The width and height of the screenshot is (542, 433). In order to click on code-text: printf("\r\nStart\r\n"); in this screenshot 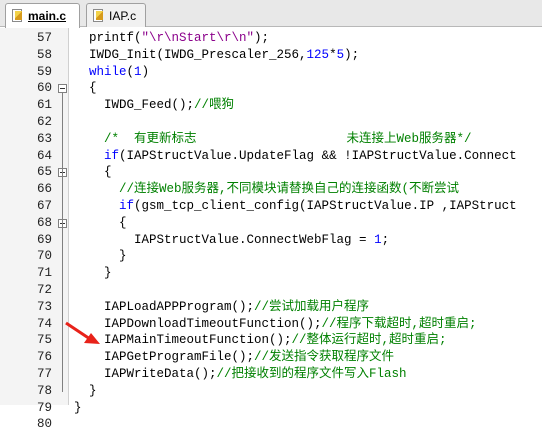, I will do `click(171, 38)`.